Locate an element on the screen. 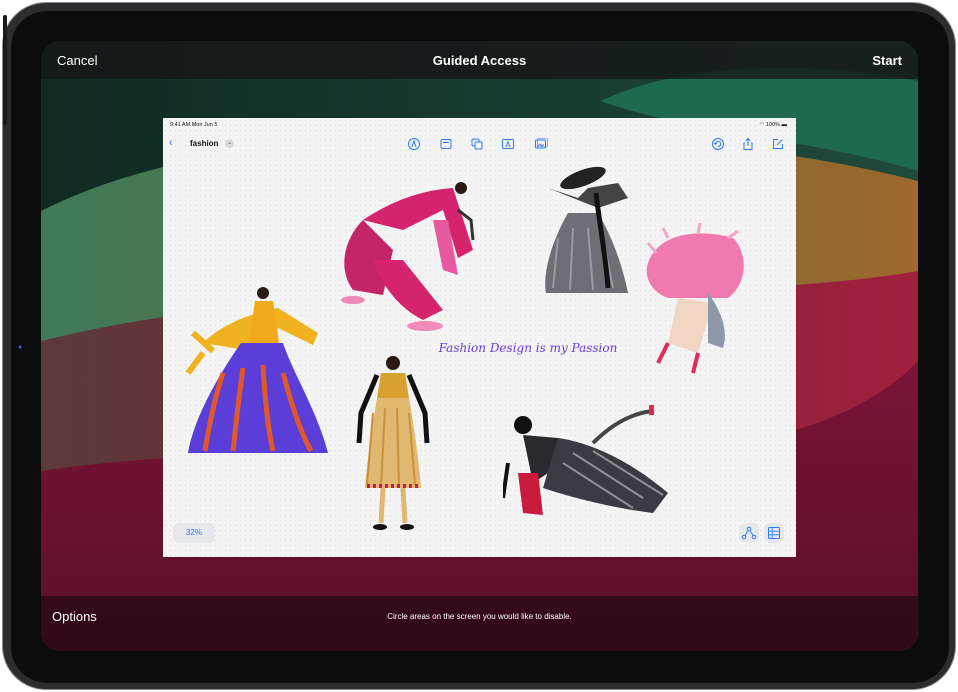 Image resolution: width=958 pixels, height=692 pixels. guided-access-title: Guided Access is located at coordinates (479, 60).